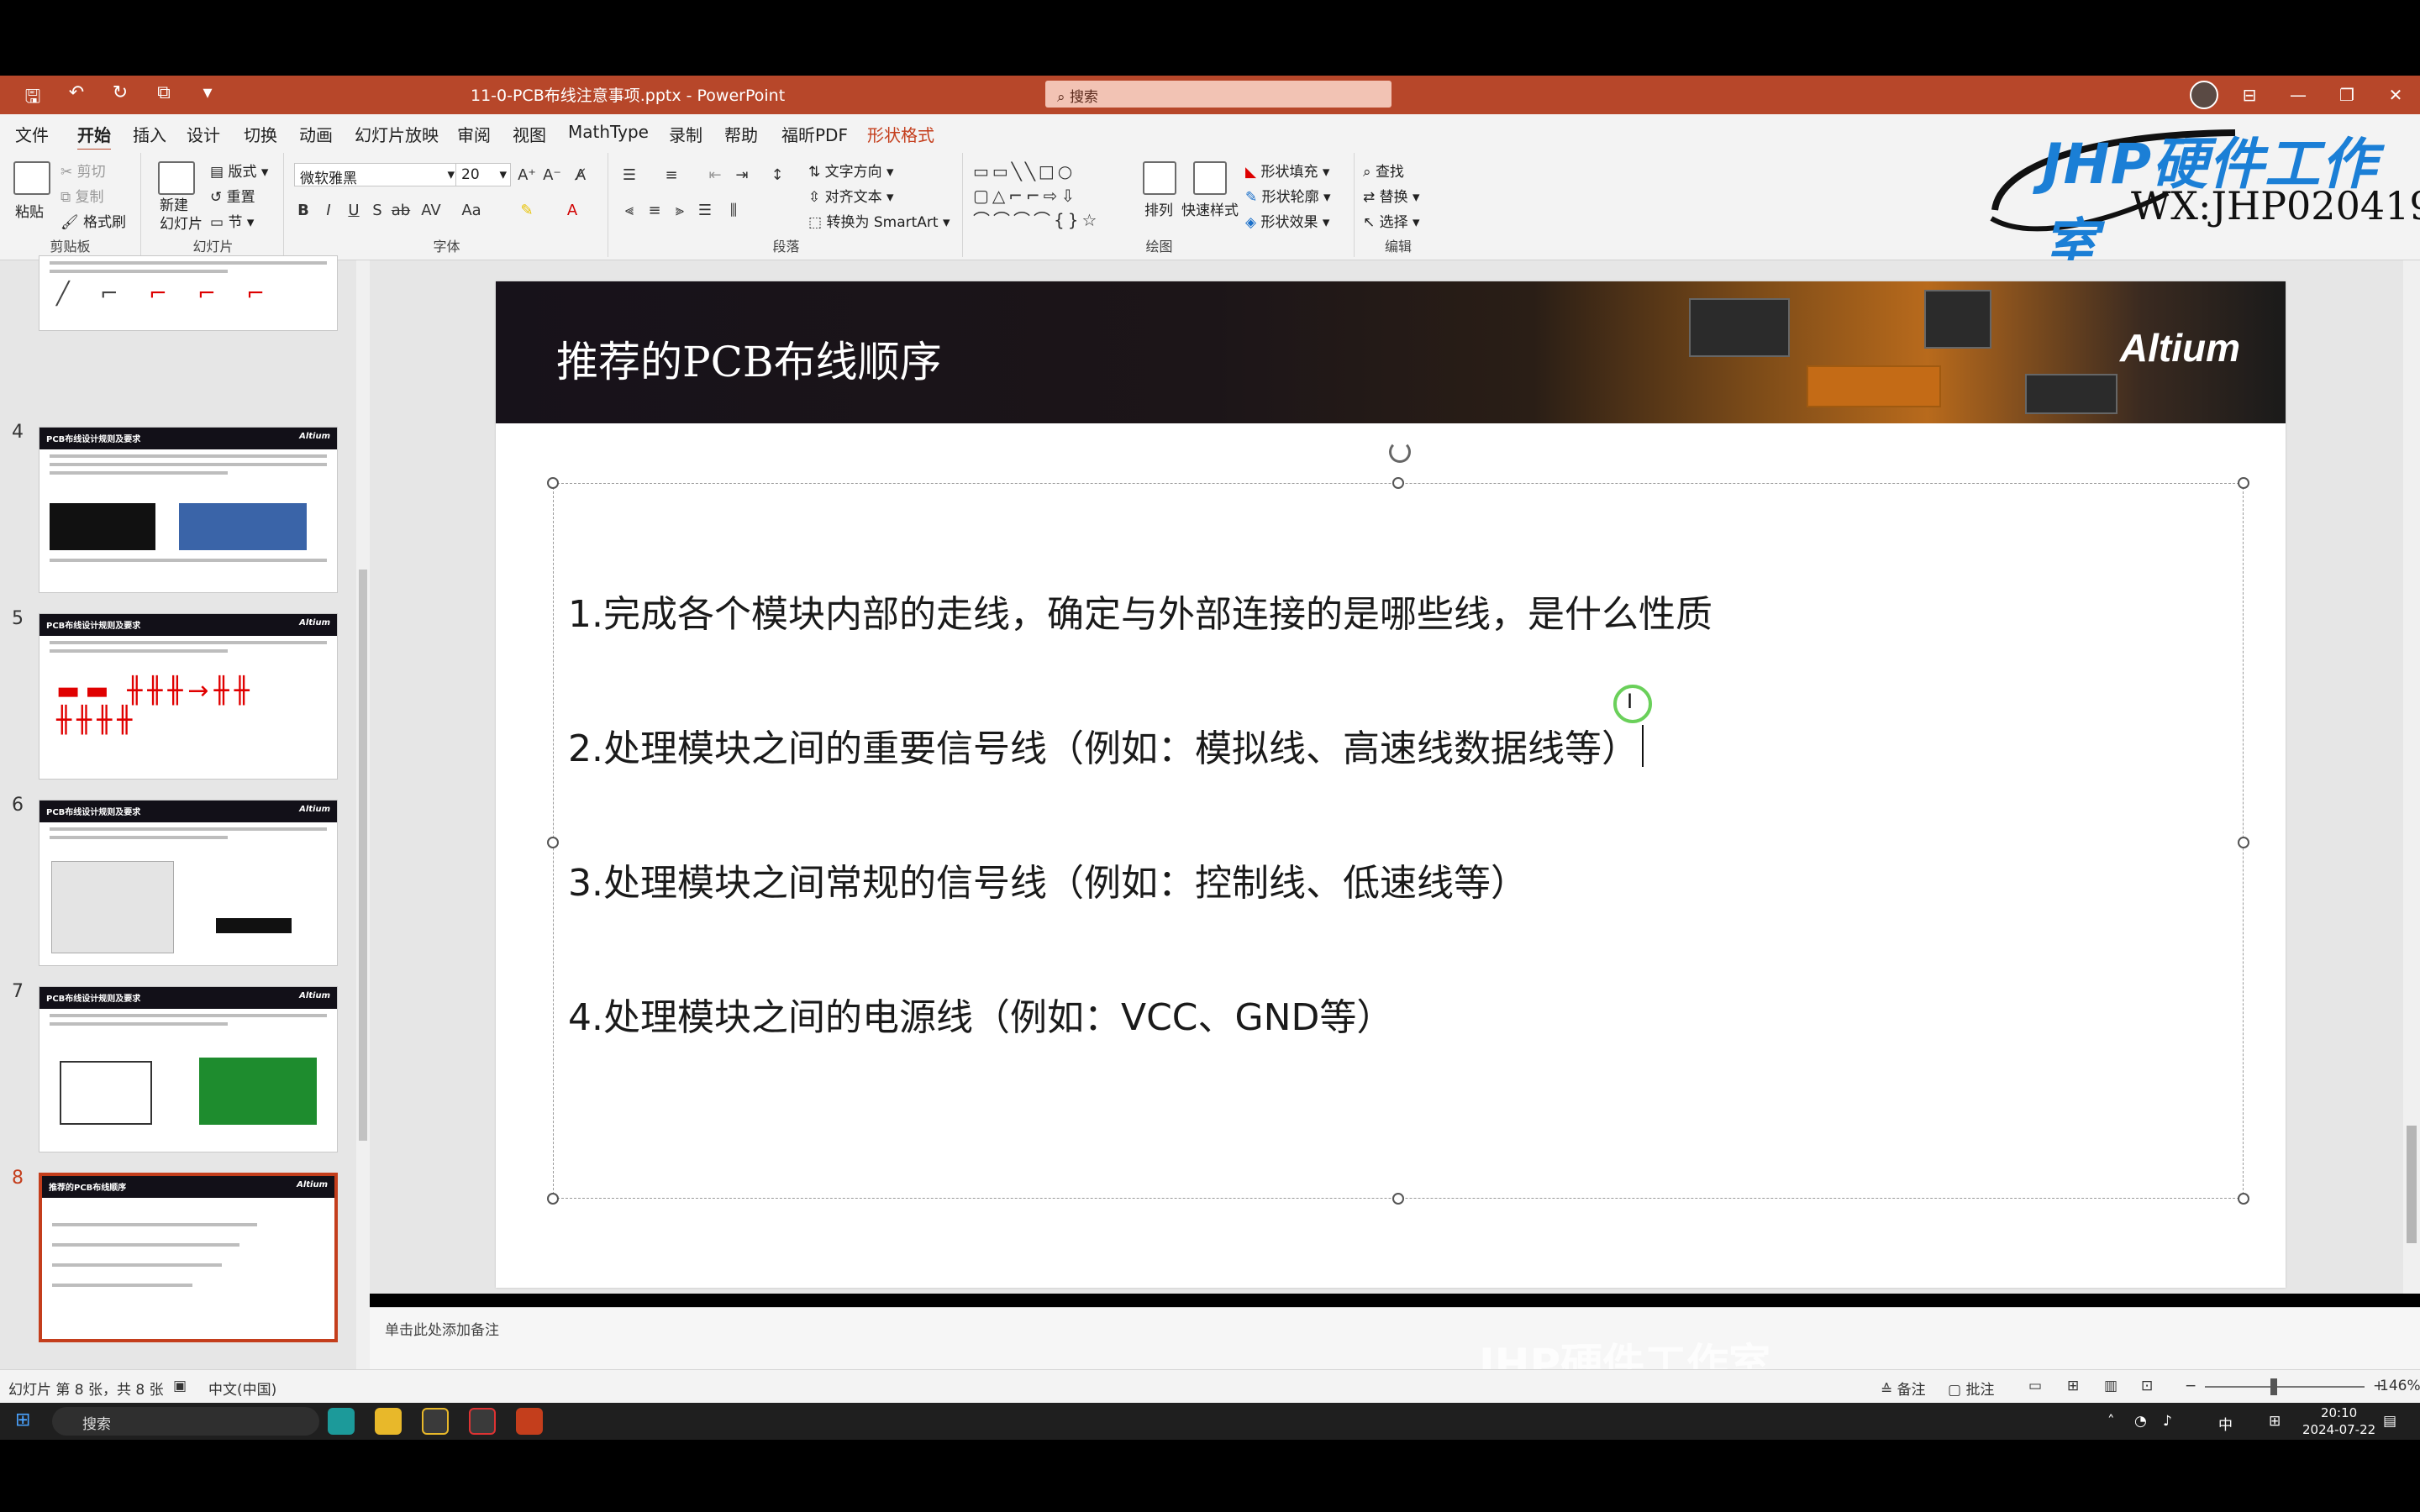 This screenshot has width=2420, height=1512. I want to click on thumbnail-slide-8: 推荐的PCB布线顺序 Altium, so click(188, 1257).